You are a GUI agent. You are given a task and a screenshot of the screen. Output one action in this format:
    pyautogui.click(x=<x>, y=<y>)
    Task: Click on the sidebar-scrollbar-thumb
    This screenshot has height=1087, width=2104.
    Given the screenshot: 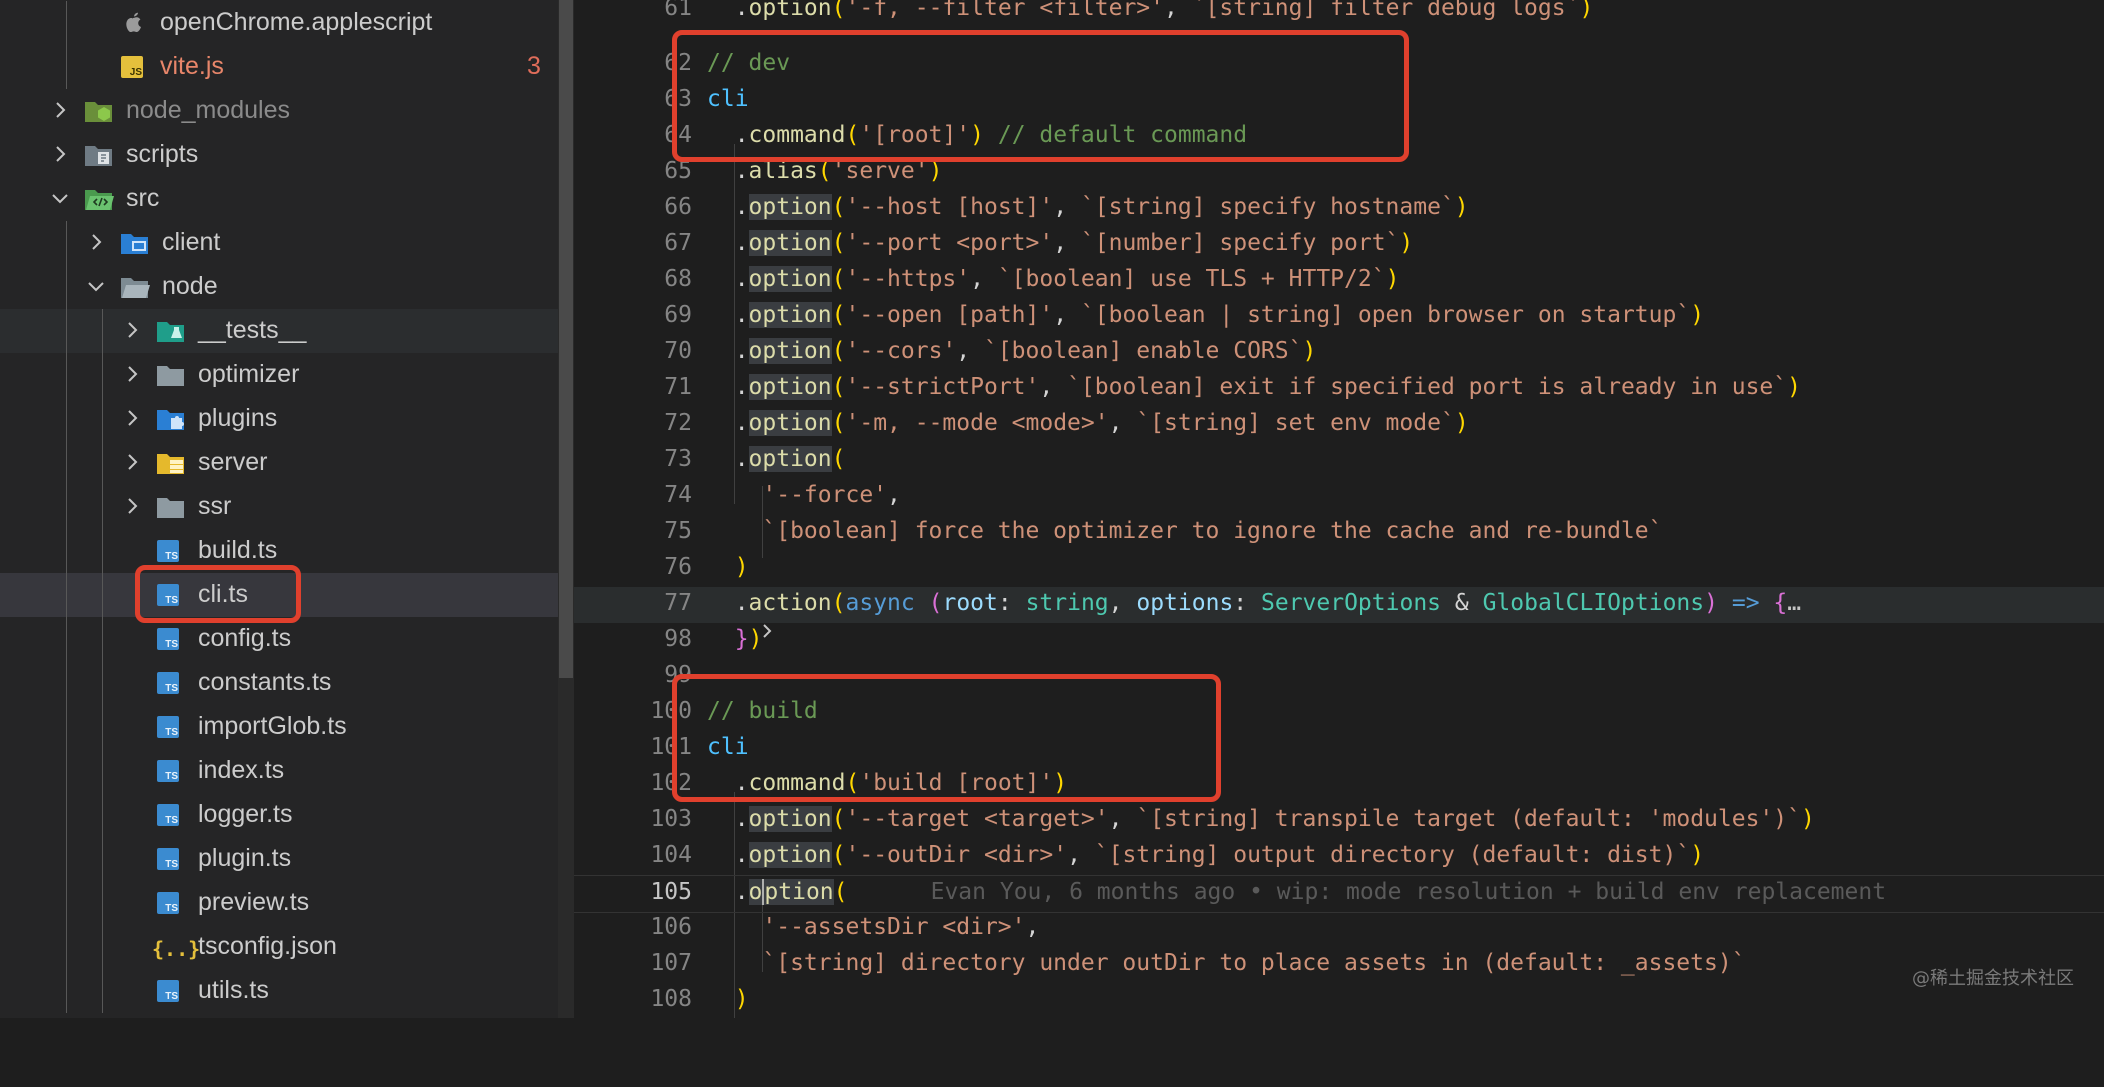 What is the action you would take?
    pyautogui.click(x=566, y=339)
    